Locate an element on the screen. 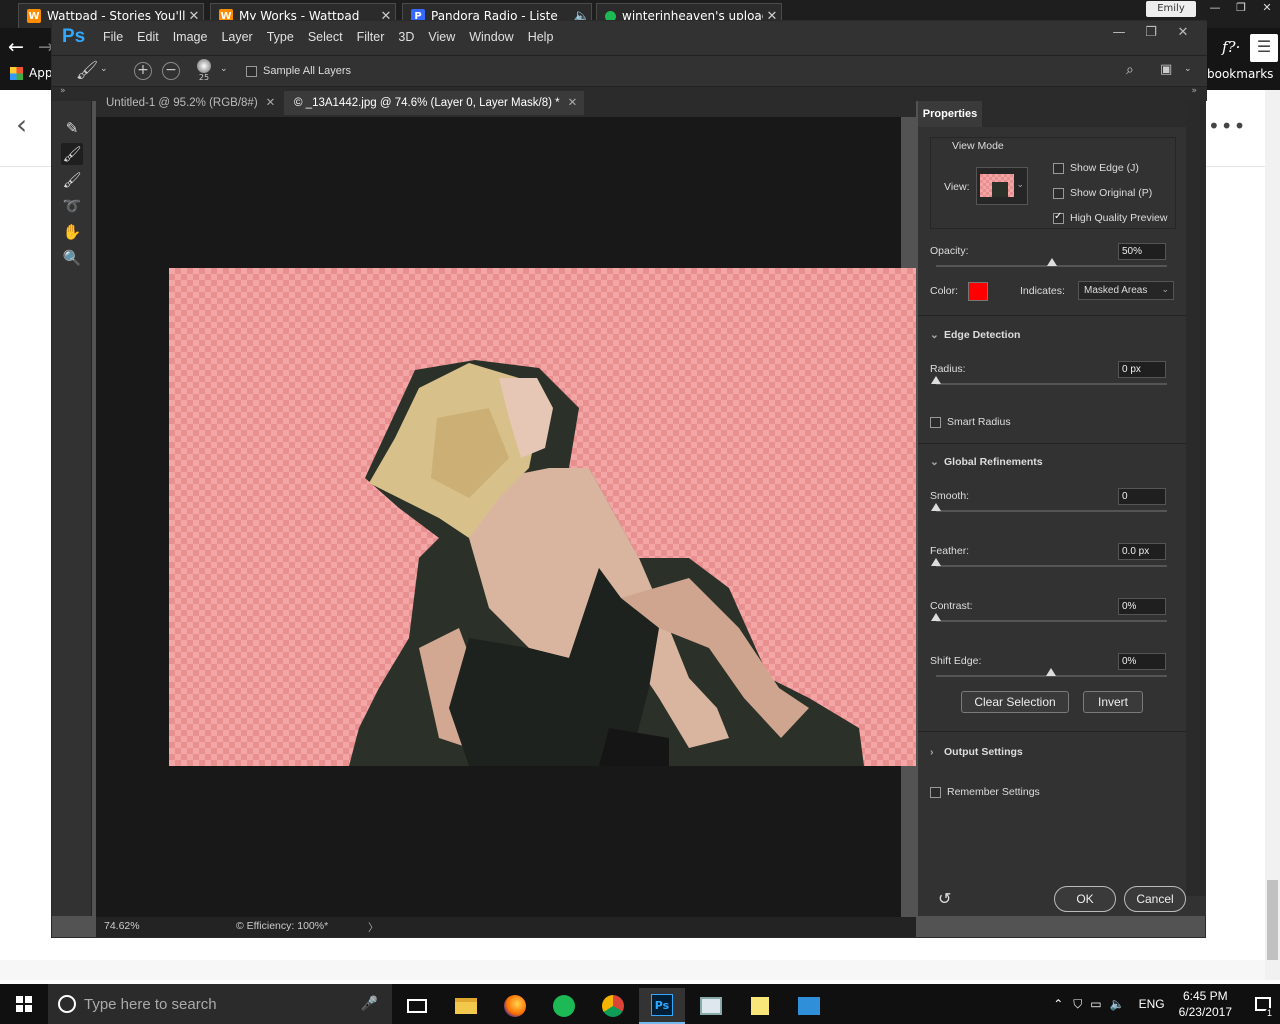 This screenshot has height=1024, width=1280. chevron-left-icon: ‹ is located at coordinates (21, 124).